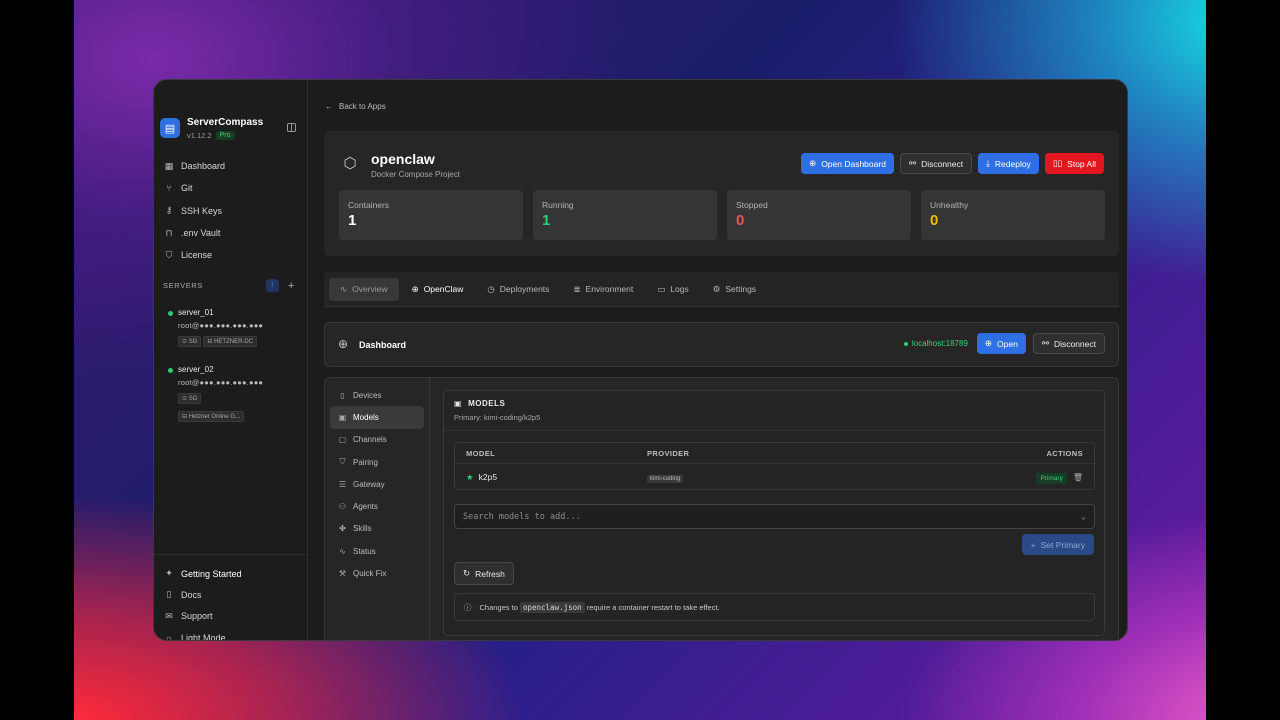 Image resolution: width=1280 pixels, height=720 pixels. What do you see at coordinates (291, 286) in the screenshot?
I see `add-server-button: +` at bounding box center [291, 286].